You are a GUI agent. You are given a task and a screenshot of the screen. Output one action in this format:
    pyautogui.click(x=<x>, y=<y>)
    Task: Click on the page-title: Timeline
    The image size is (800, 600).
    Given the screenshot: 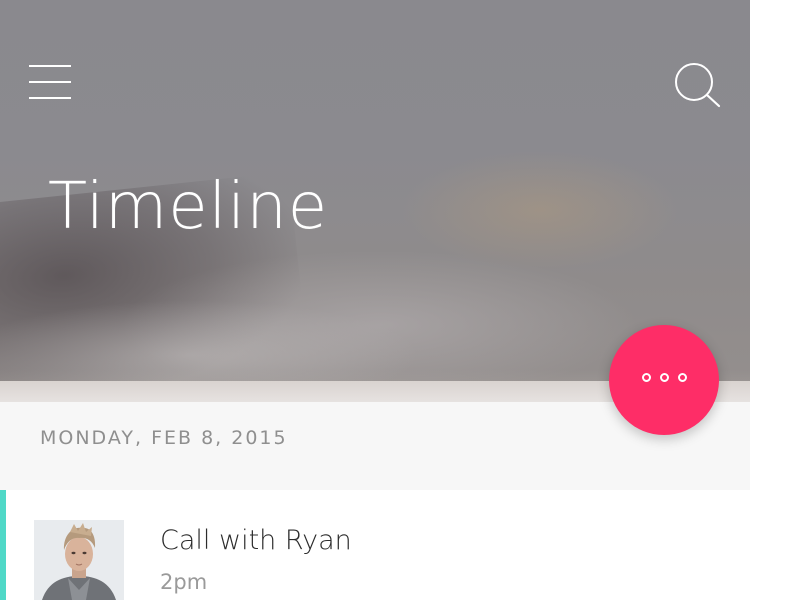 What is the action you would take?
    pyautogui.click(x=188, y=207)
    